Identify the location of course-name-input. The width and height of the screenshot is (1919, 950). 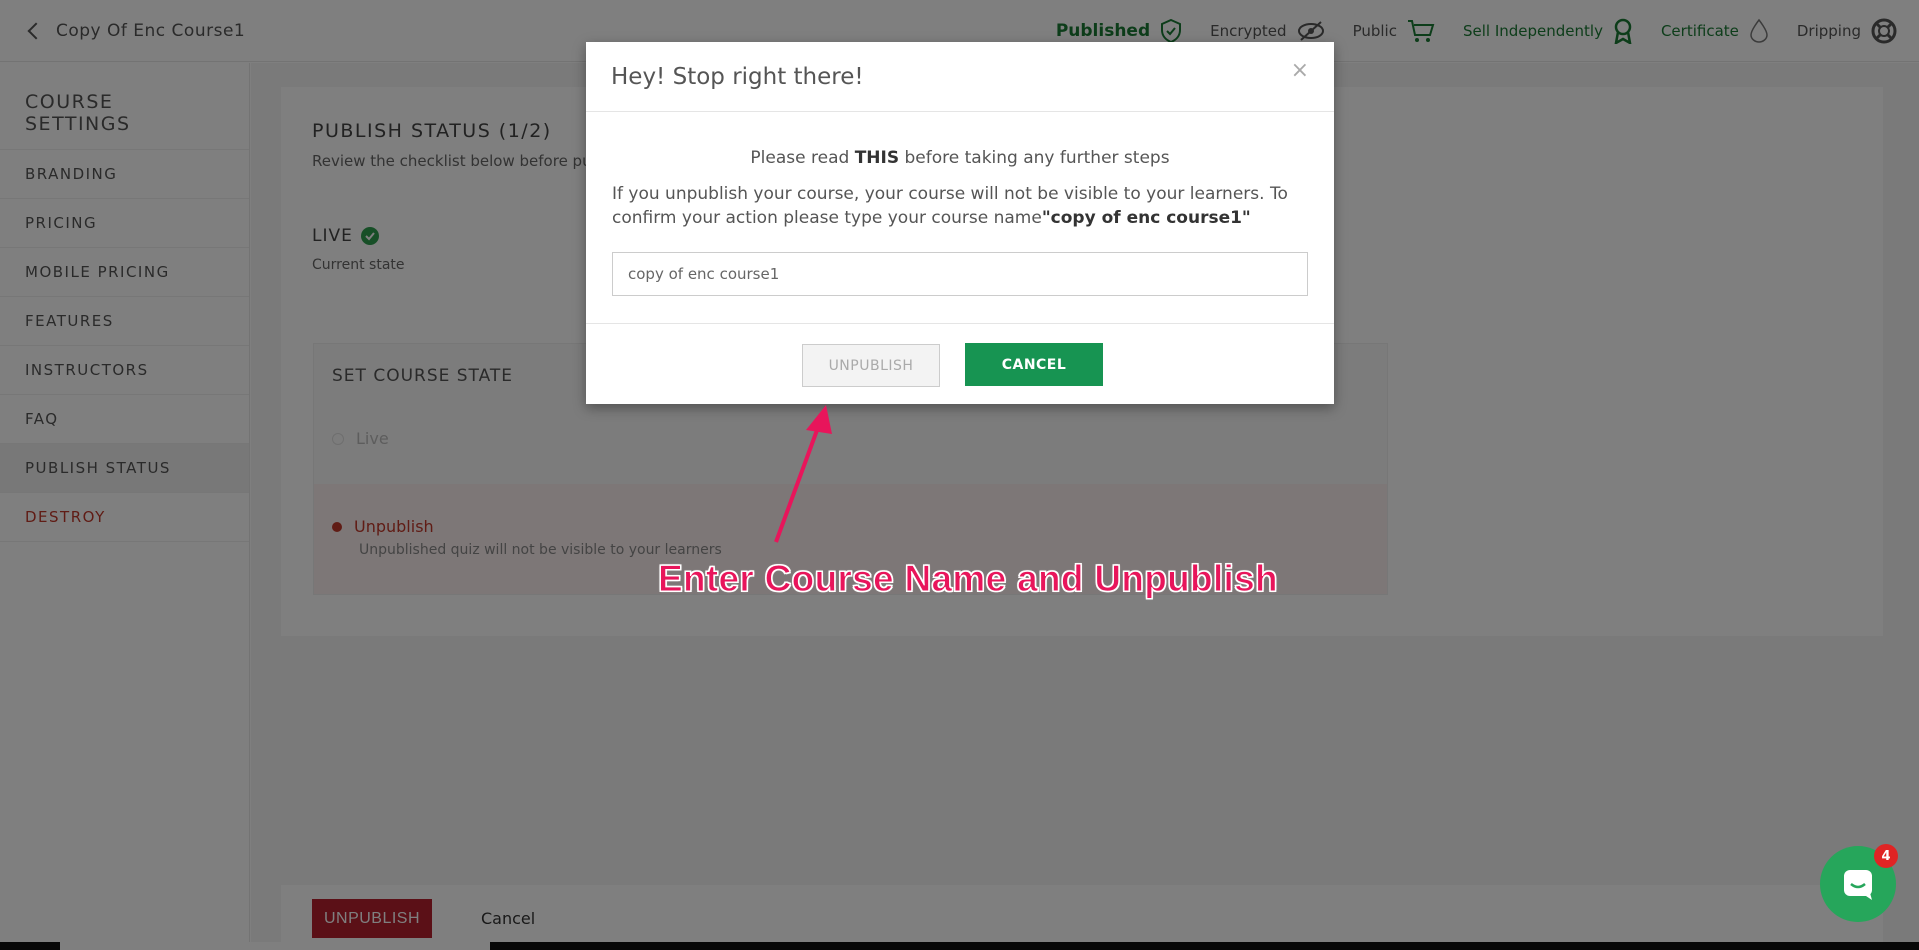
(960, 274).